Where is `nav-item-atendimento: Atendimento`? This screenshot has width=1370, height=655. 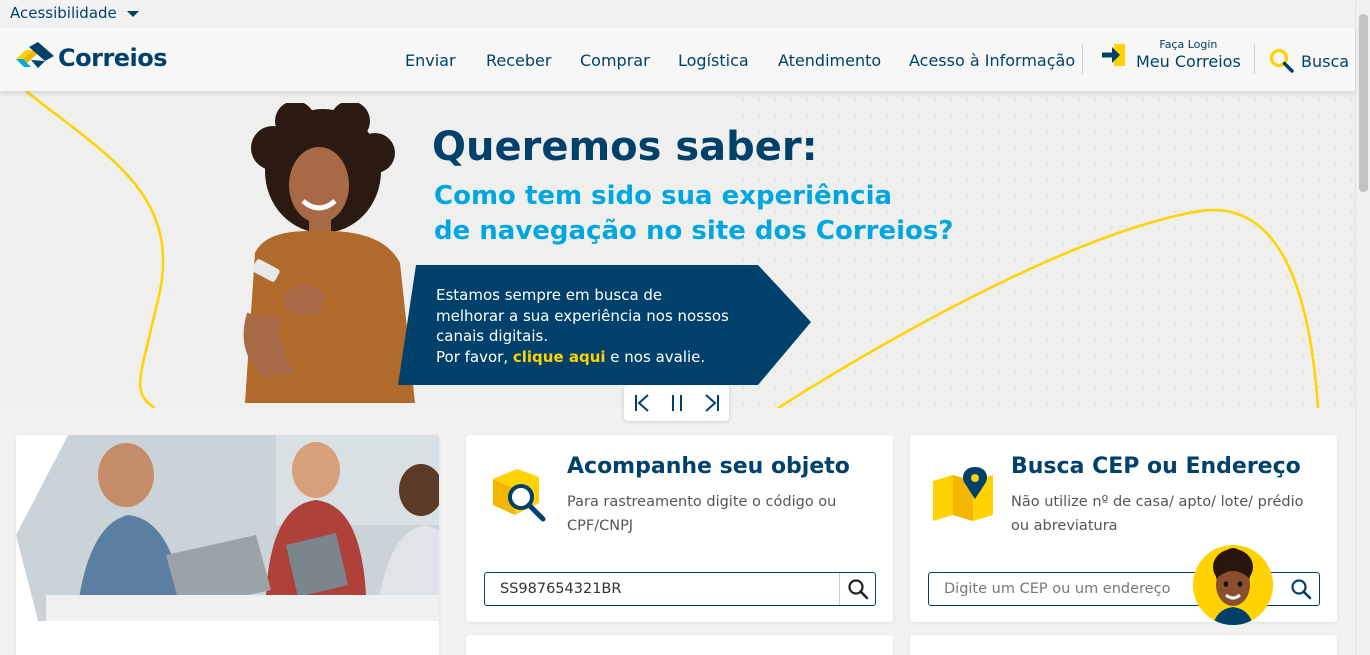 nav-item-atendimento: Atendimento is located at coordinates (829, 60).